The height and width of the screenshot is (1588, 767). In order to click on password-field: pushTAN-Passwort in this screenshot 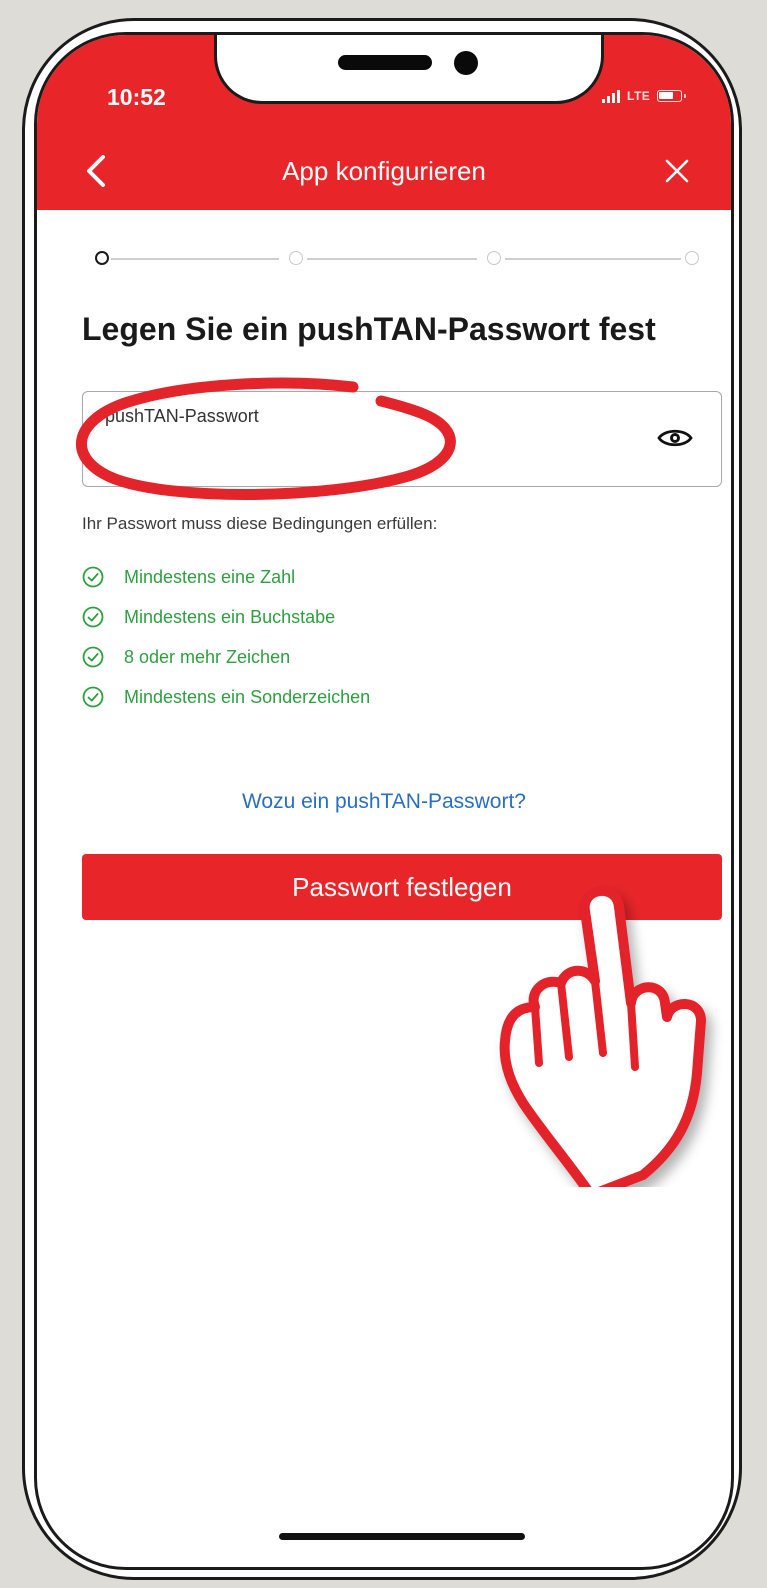, I will do `click(402, 439)`.